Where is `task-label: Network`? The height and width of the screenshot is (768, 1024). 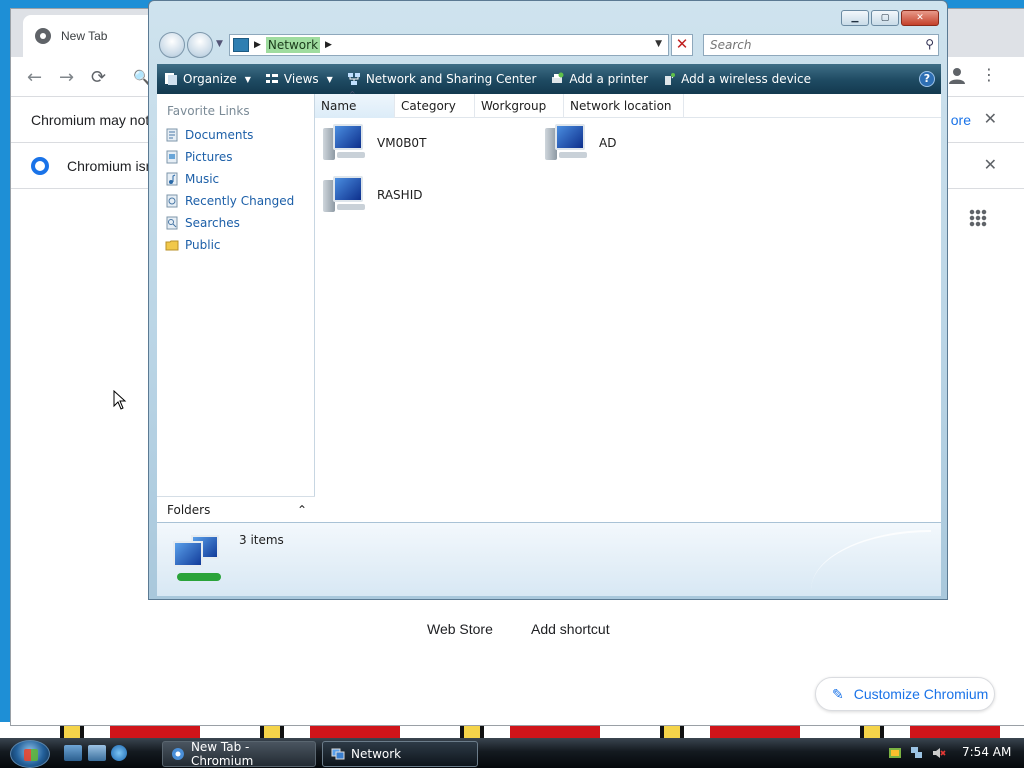 task-label: Network is located at coordinates (376, 754).